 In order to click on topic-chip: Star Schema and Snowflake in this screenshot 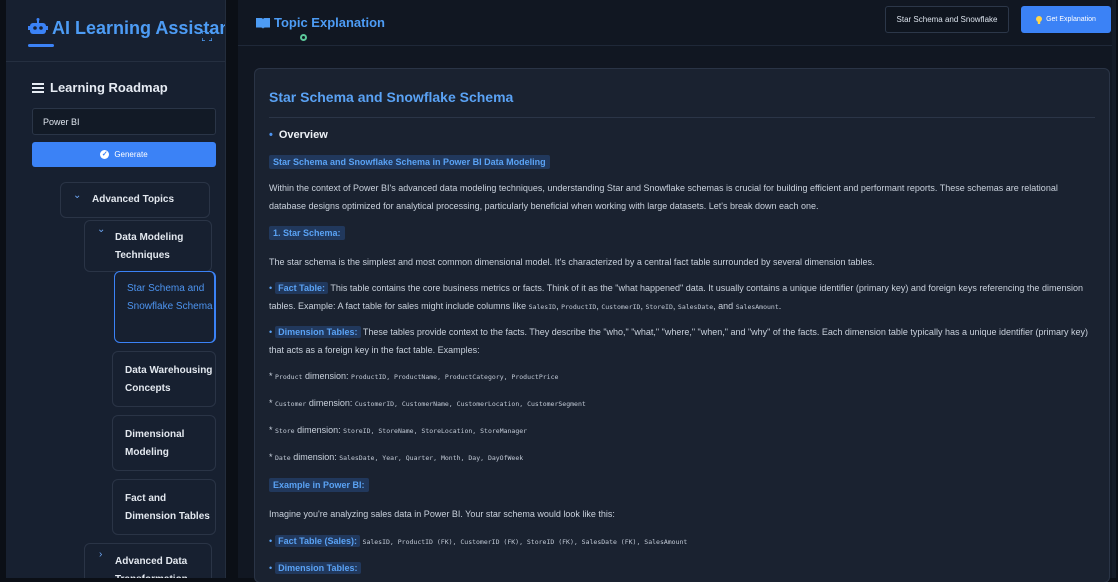, I will do `click(947, 19)`.